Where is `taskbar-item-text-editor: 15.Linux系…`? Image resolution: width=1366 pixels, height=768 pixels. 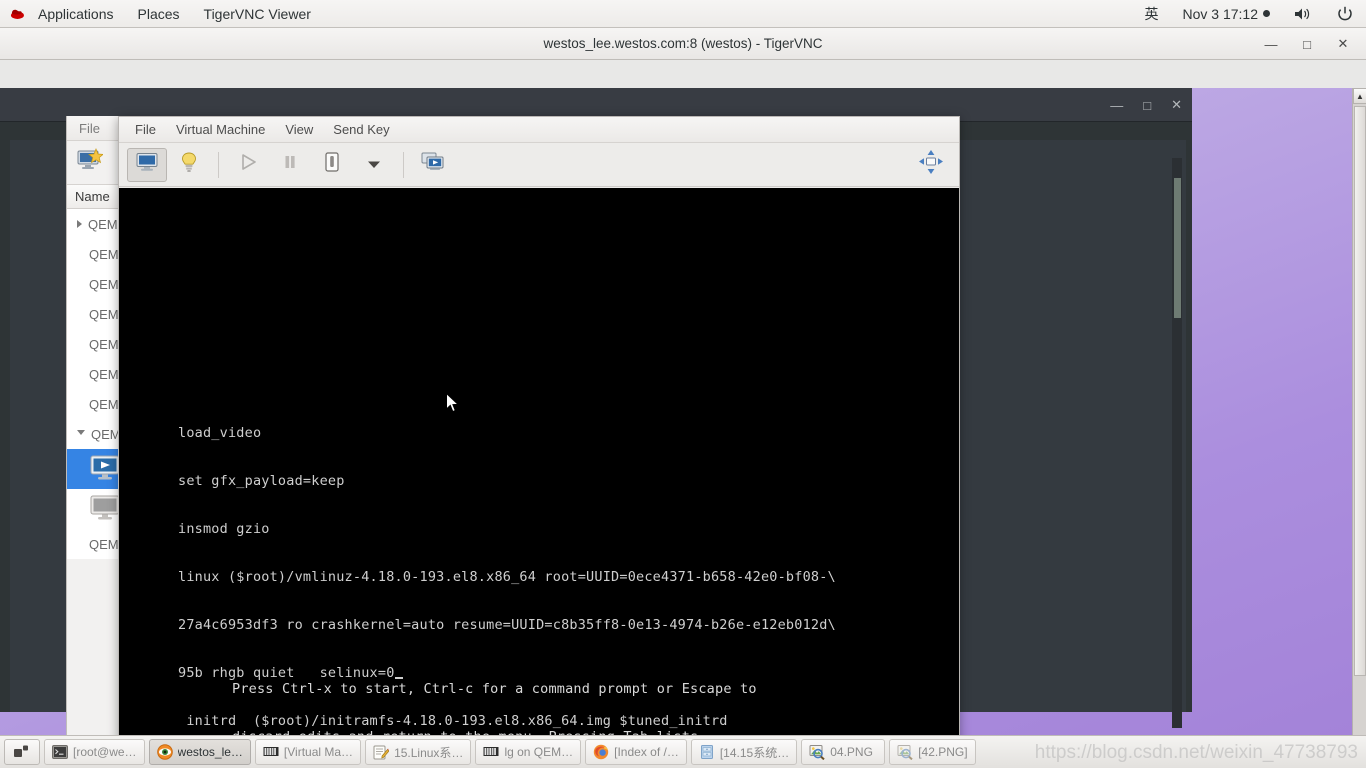 taskbar-item-text-editor: 15.Linux系… is located at coordinates (418, 752).